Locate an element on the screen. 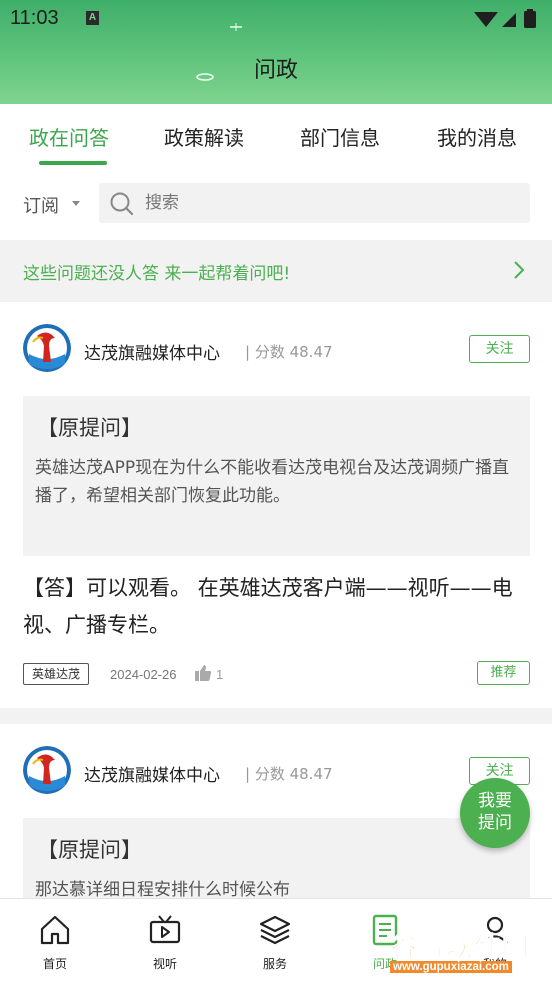  nav-services: 服务 is located at coordinates (275, 941).